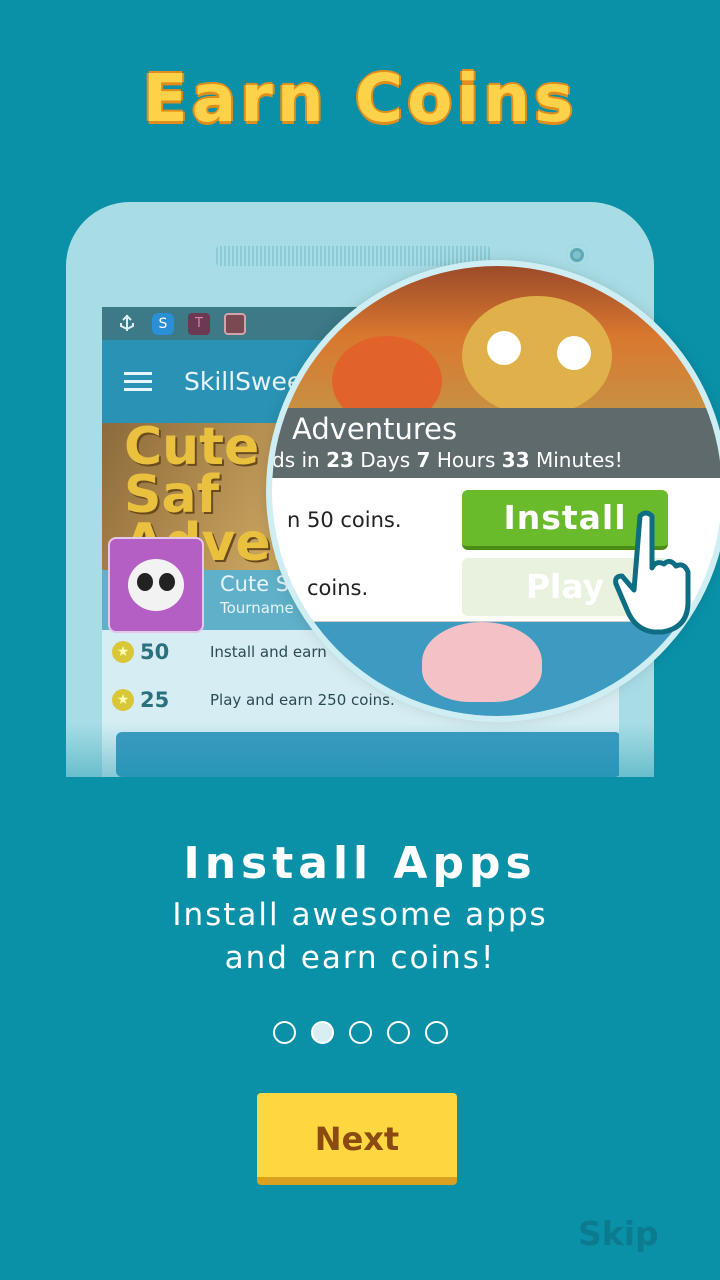  I want to click on game-thumbnail, so click(156, 585).